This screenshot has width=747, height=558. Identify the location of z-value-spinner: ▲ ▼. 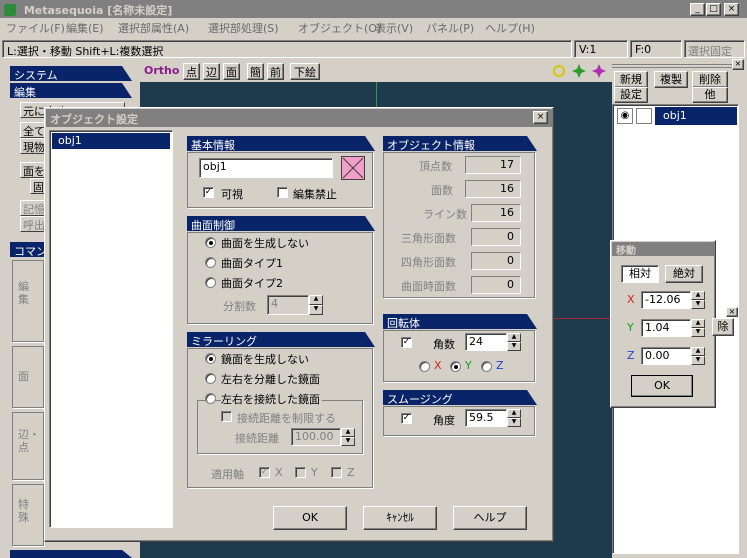
(698, 356).